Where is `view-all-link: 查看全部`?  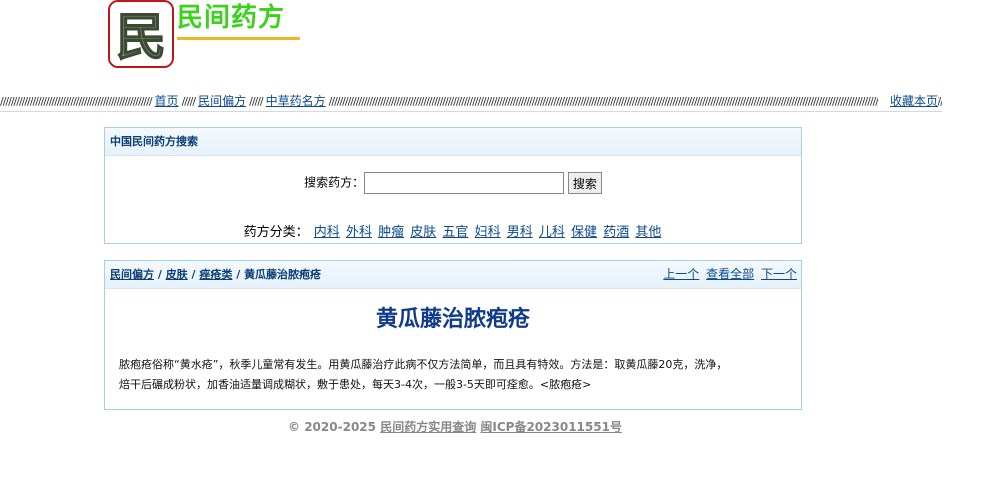 view-all-link: 查看全部 is located at coordinates (730, 274).